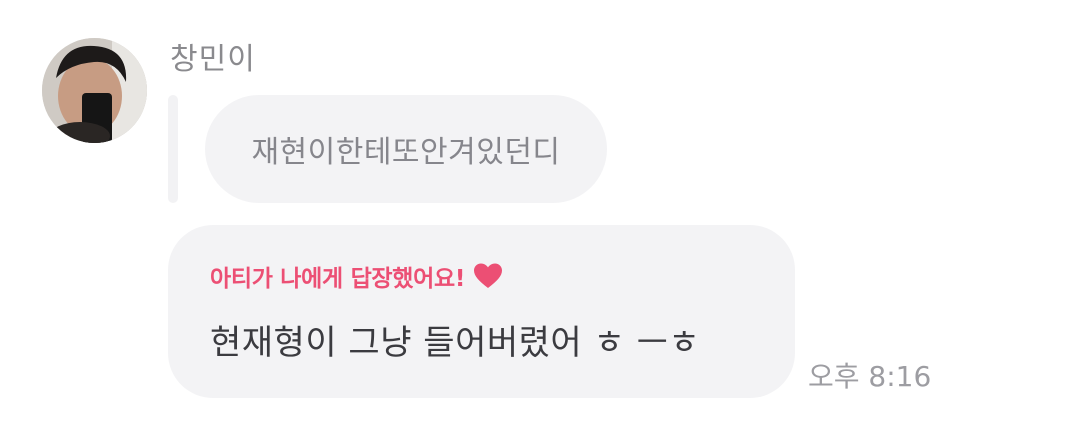 The image size is (1079, 423). Describe the element at coordinates (870, 376) in the screenshot. I see `message-timestamp: 오후 8:16` at that location.